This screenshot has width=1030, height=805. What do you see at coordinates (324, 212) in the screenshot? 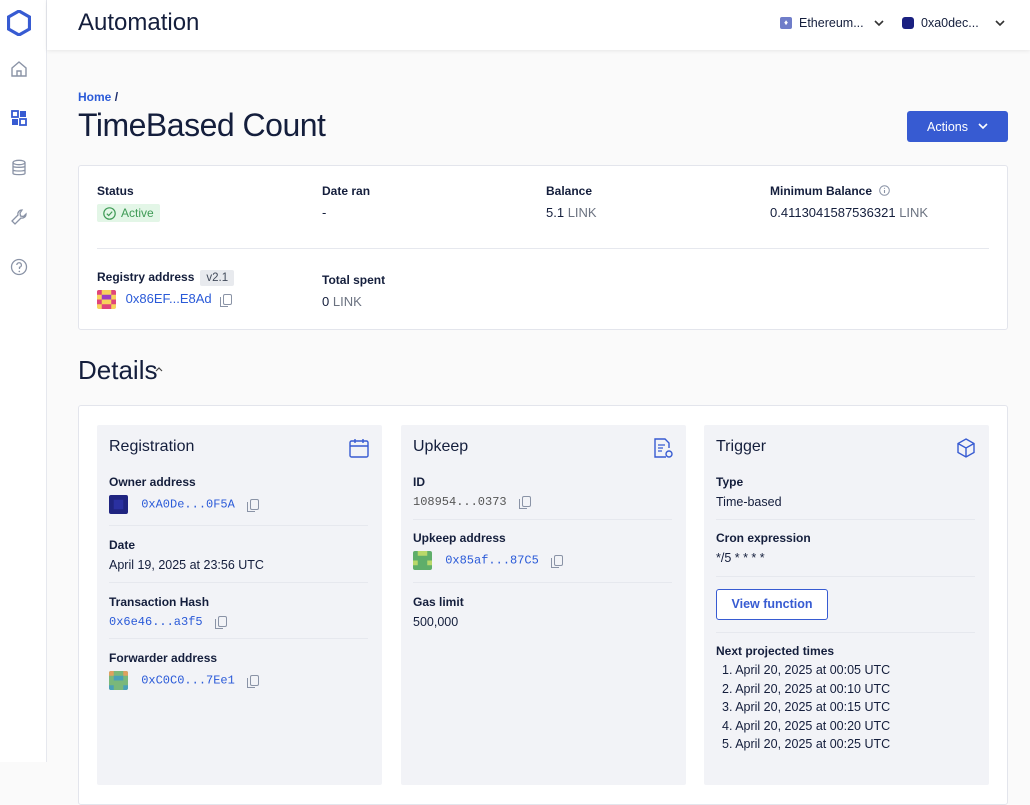
I see `date-ran-value: -` at bounding box center [324, 212].